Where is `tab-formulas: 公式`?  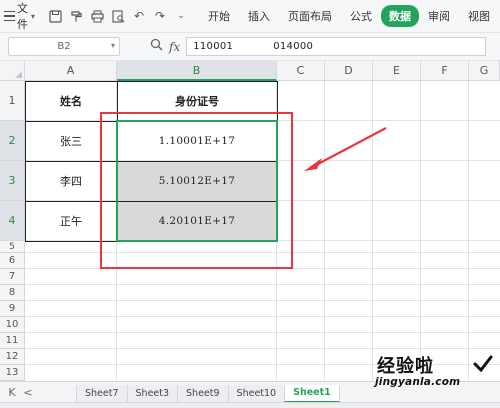 tab-formulas: 公式 is located at coordinates (361, 16).